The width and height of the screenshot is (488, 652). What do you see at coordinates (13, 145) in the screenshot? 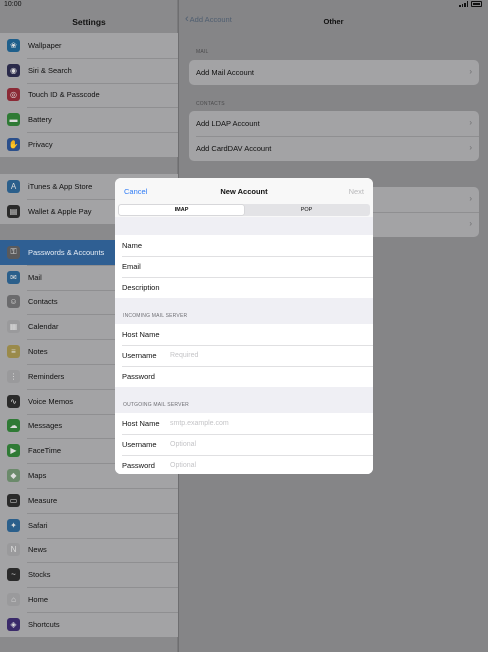
I see `hand-icon: ✋` at bounding box center [13, 145].